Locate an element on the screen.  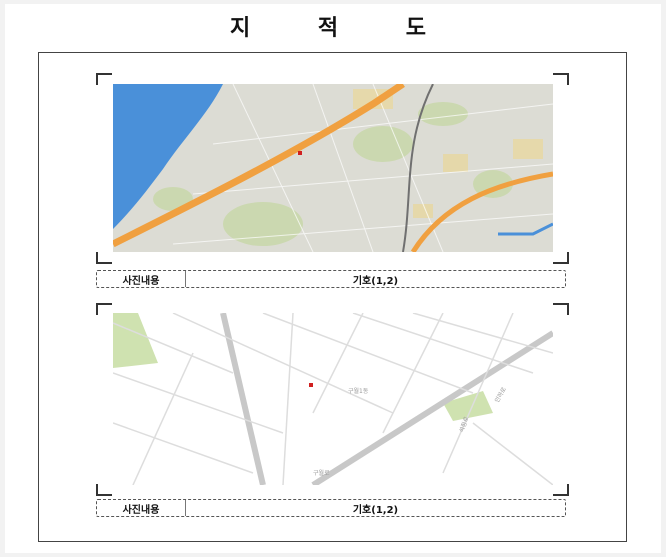
photo1-caption-value: 기호(1,2) is located at coordinates (375, 281).